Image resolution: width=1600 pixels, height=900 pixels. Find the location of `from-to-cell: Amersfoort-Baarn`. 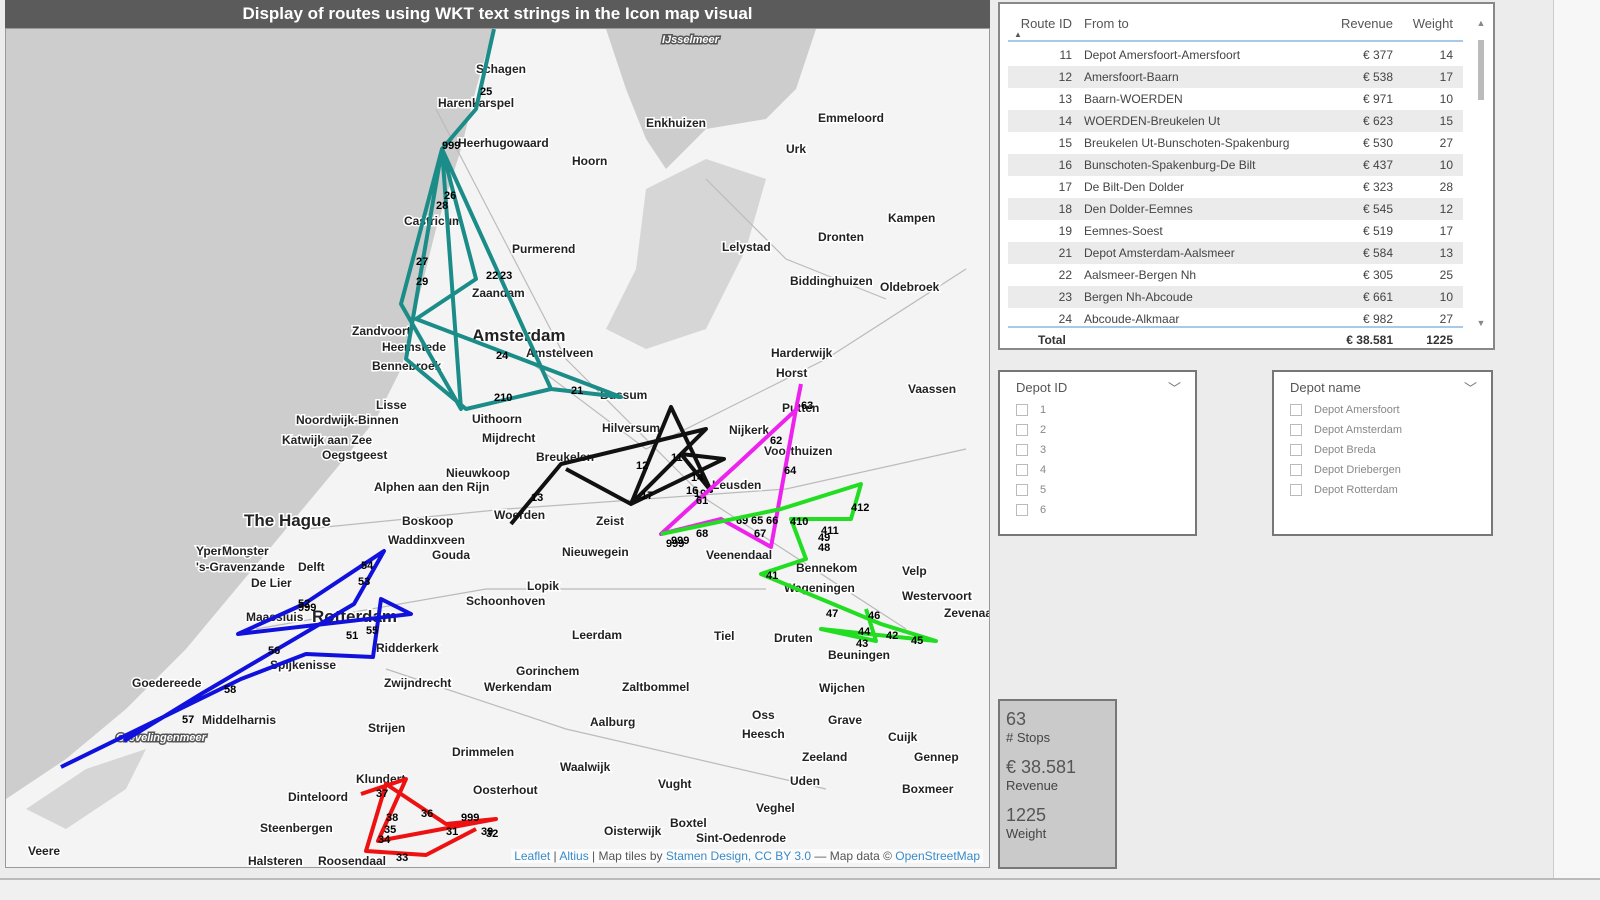

from-to-cell: Amersfoort-Baarn is located at coordinates (1131, 77).